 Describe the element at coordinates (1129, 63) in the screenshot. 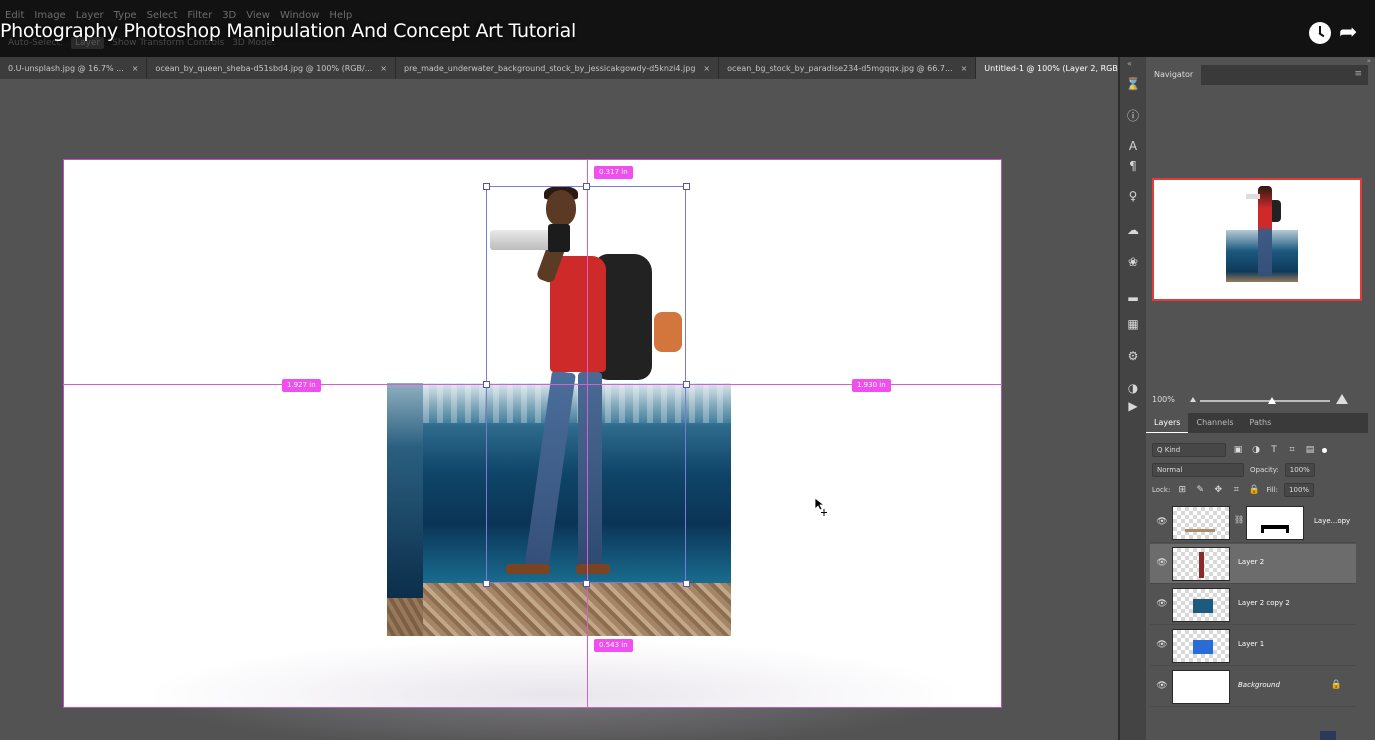

I see `collapse-icon: «` at that location.